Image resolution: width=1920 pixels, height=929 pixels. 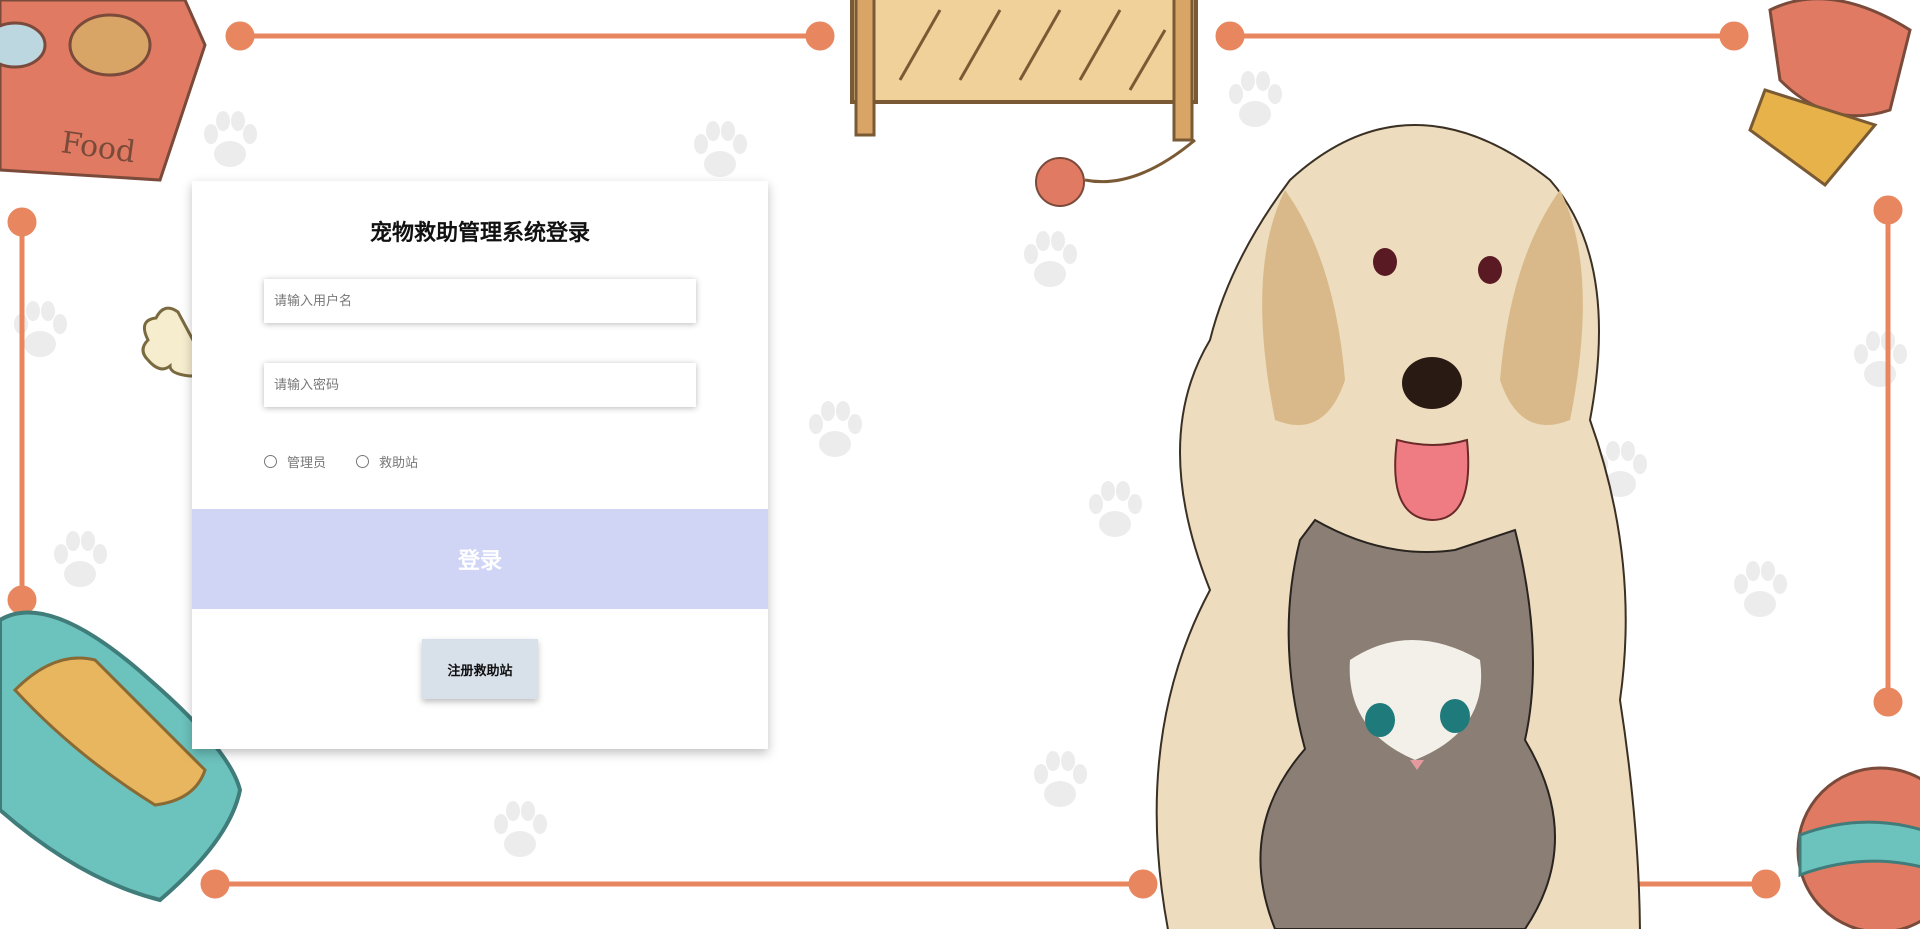 I want to click on username-input, so click(x=480, y=301).